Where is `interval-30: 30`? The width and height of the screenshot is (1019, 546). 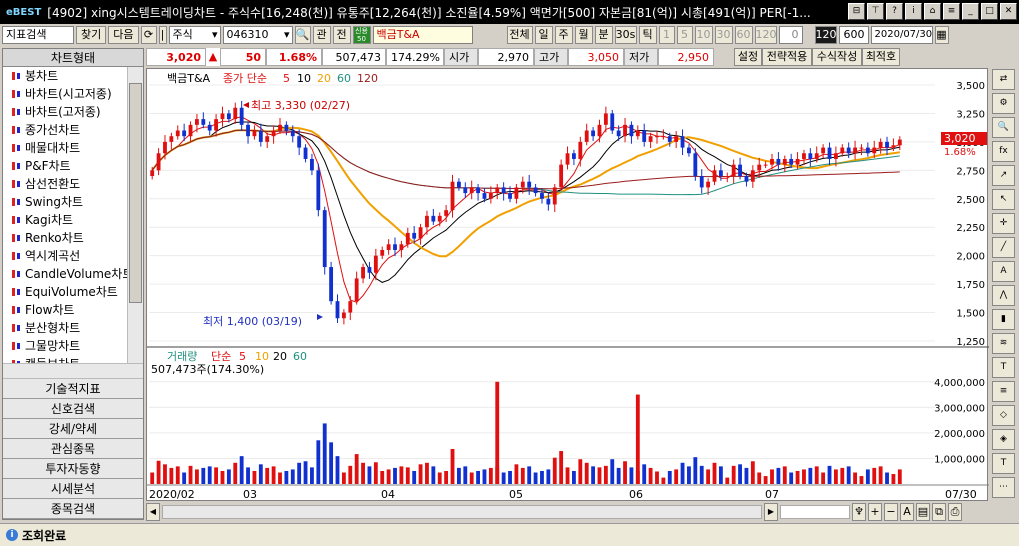
interval-30: 30 is located at coordinates (723, 35).